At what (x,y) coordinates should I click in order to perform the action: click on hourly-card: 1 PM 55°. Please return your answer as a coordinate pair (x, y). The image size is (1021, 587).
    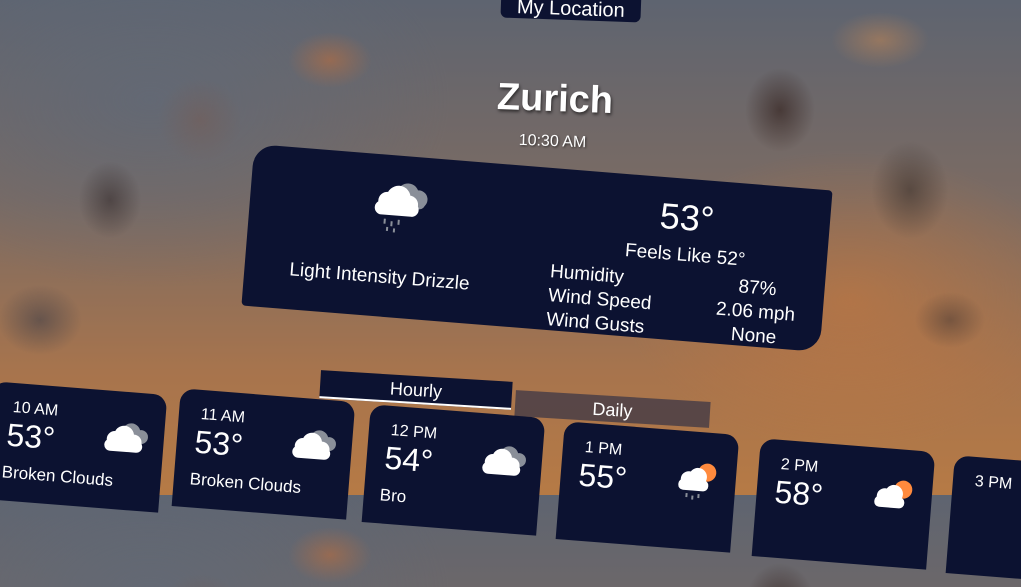
    Looking at the image, I should click on (647, 487).